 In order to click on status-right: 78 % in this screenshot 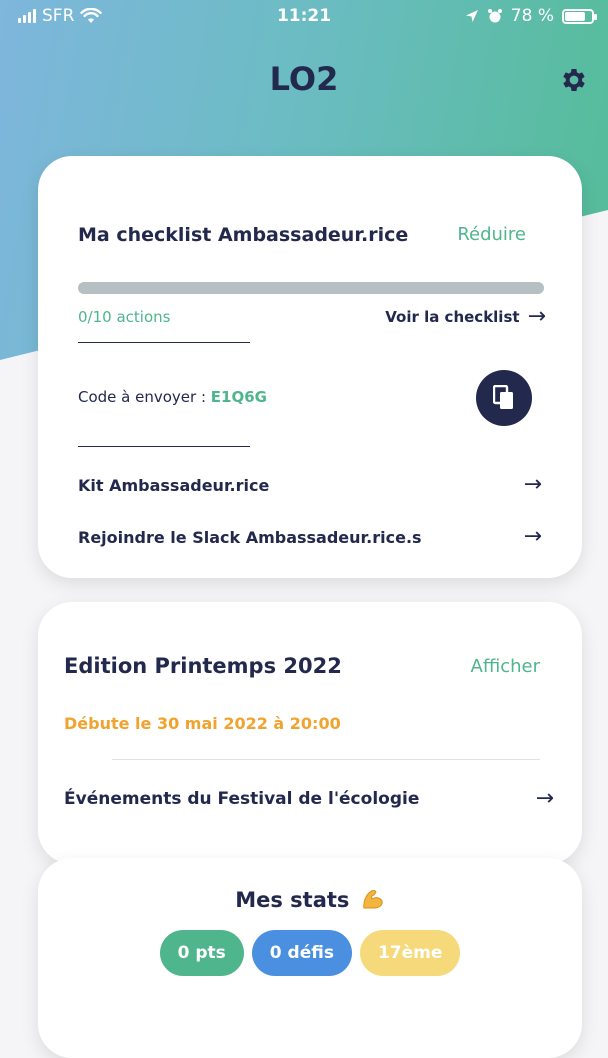, I will do `click(531, 16)`.